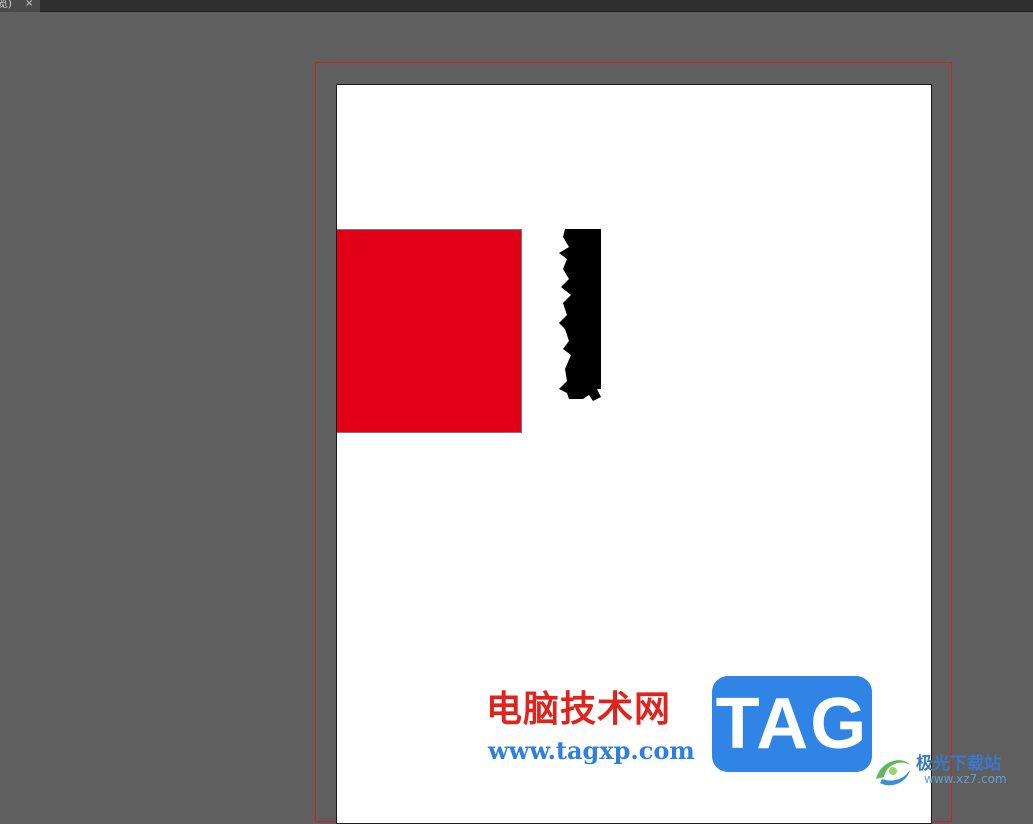  I want to click on document-tab: 览) ×, so click(20, 6).